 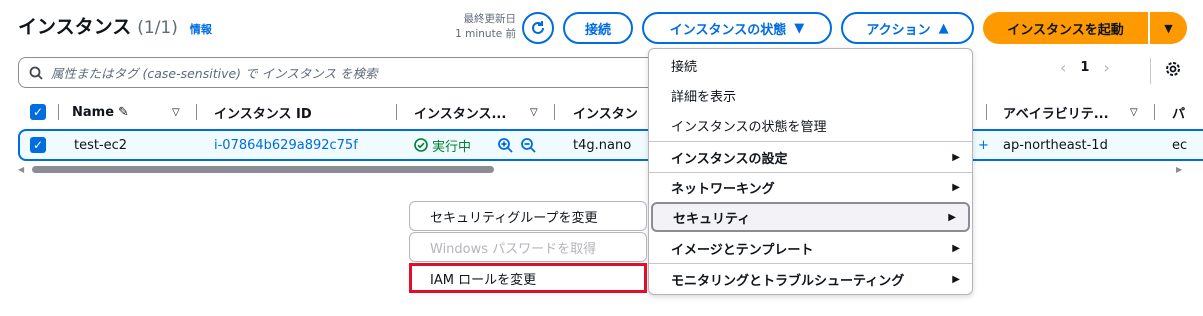 I want to click on menu-item-label: ネットワーキング, so click(x=723, y=189).